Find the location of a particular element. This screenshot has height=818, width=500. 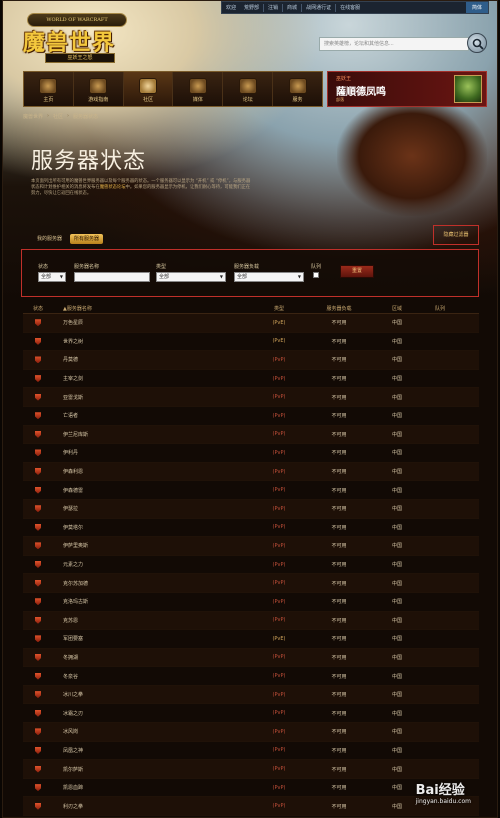

table-row: 伊莫塔尔 (PvP) 不可用 中国 is located at coordinates (251, 528).